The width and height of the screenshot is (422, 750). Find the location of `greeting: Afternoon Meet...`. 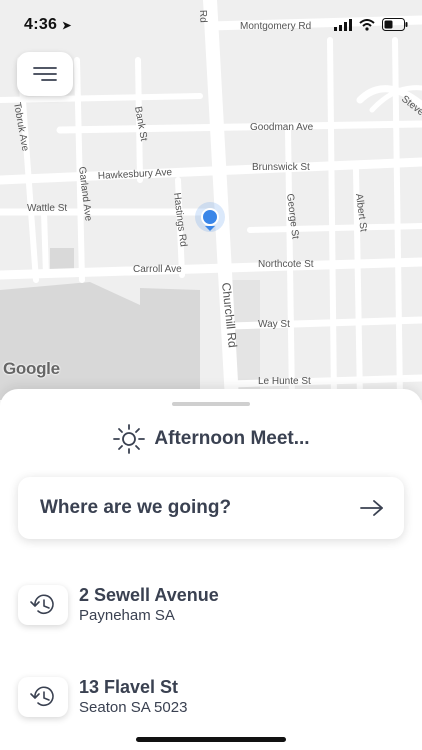

greeting: Afternoon Meet... is located at coordinates (211, 439).